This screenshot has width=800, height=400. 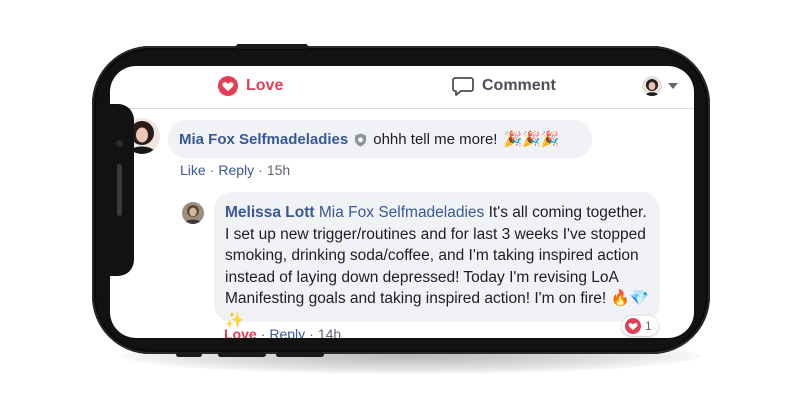 I want to click on phone-notch, so click(x=122, y=190).